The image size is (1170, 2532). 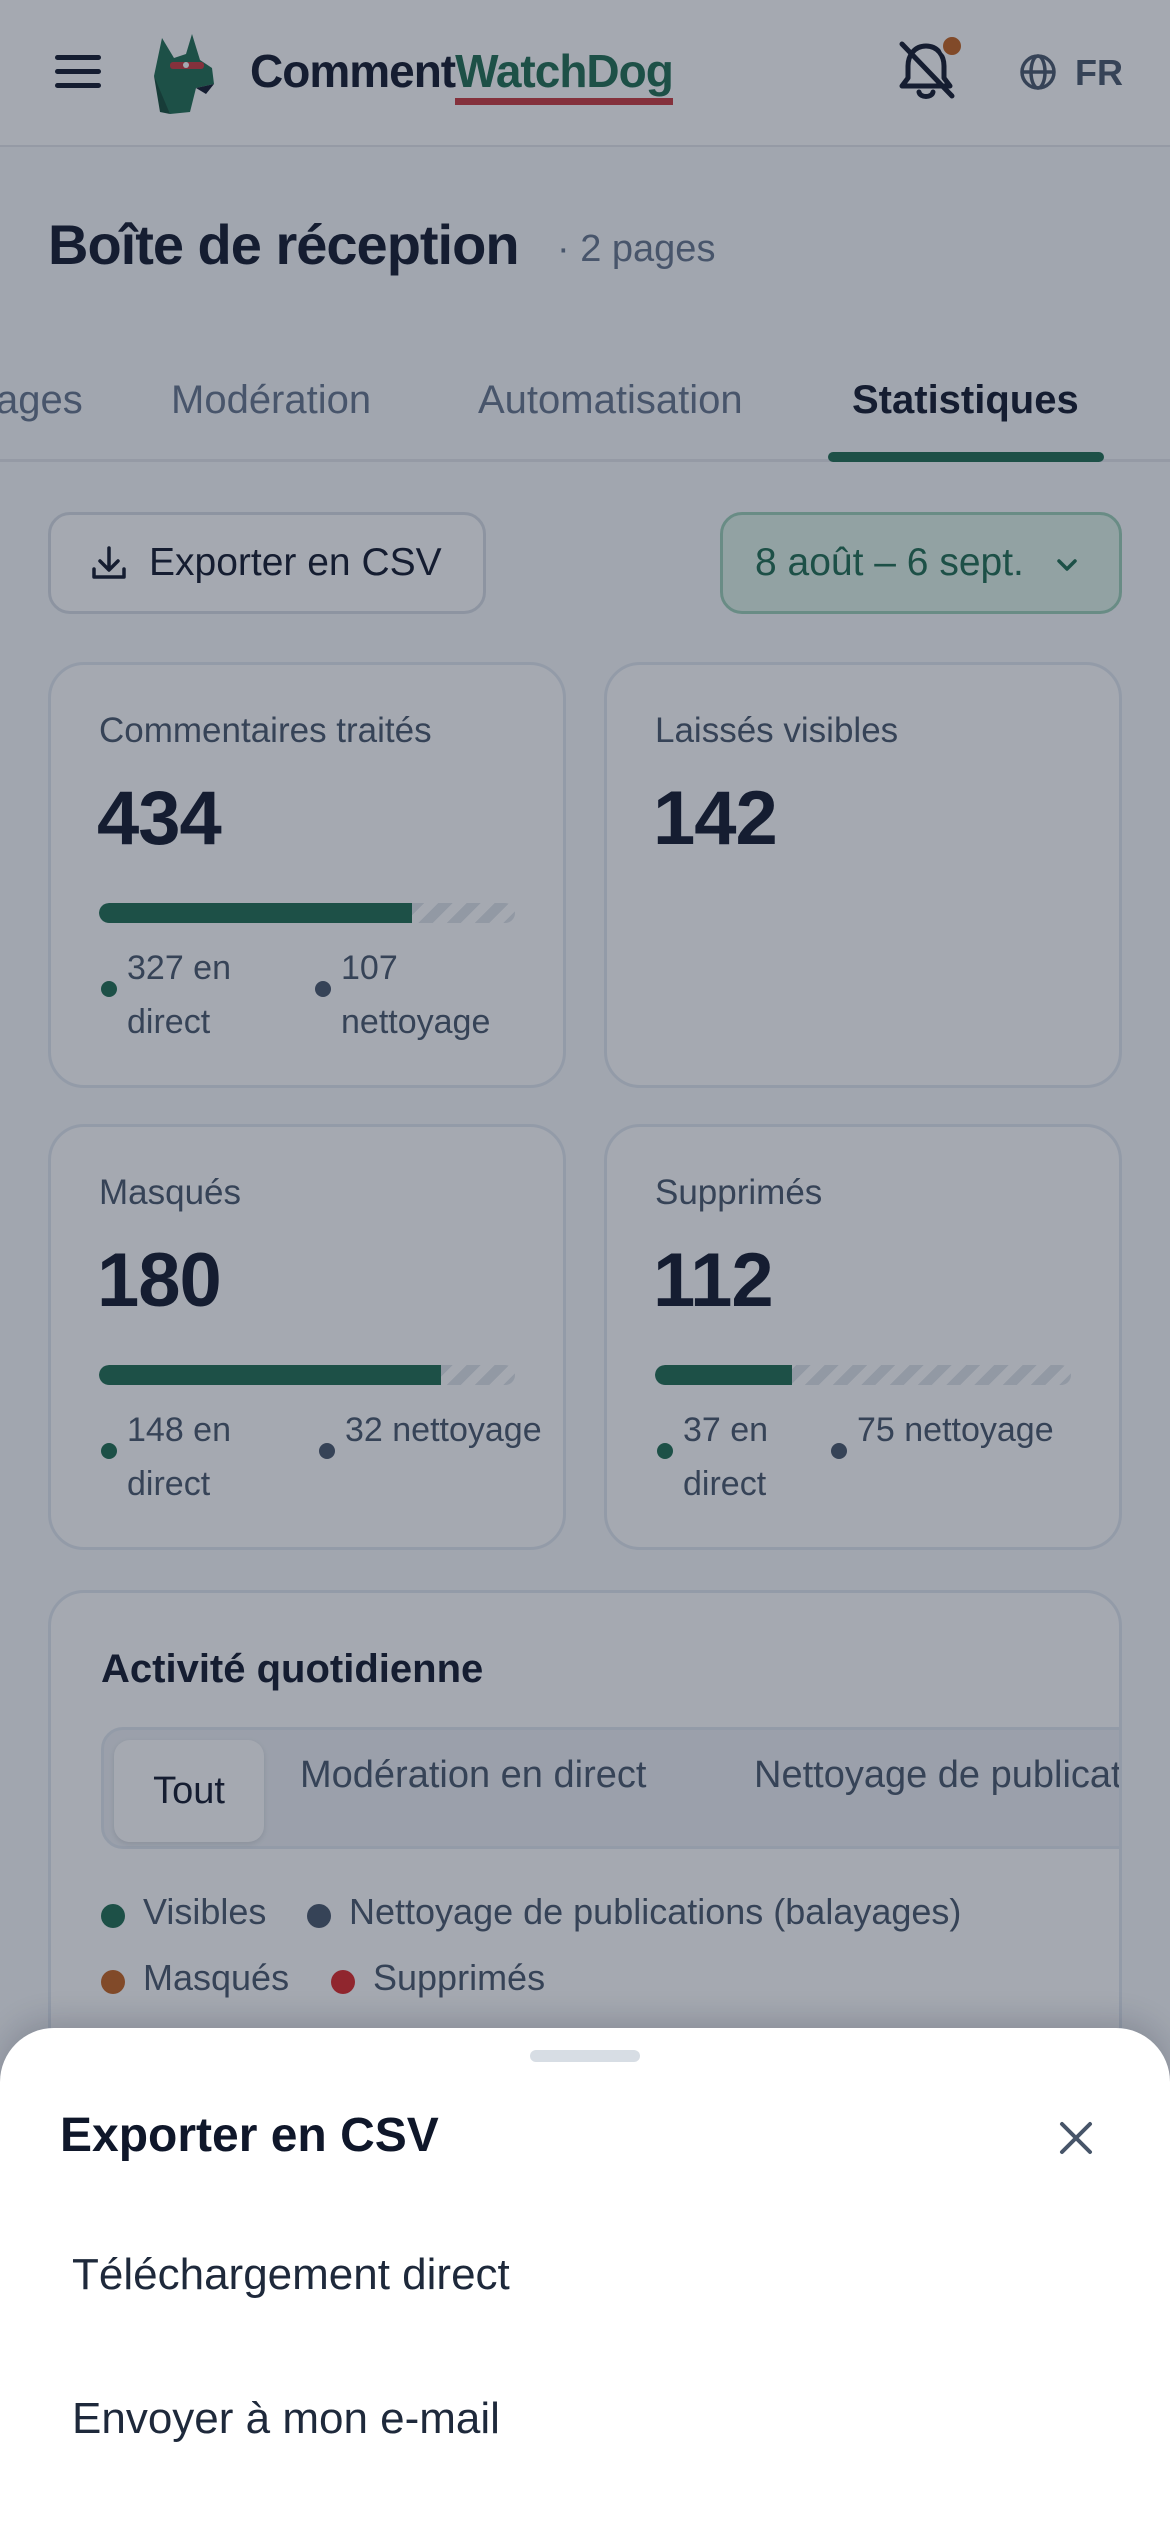 What do you see at coordinates (291, 2275) in the screenshot?
I see `option-direct-download: Téléchargement direct` at bounding box center [291, 2275].